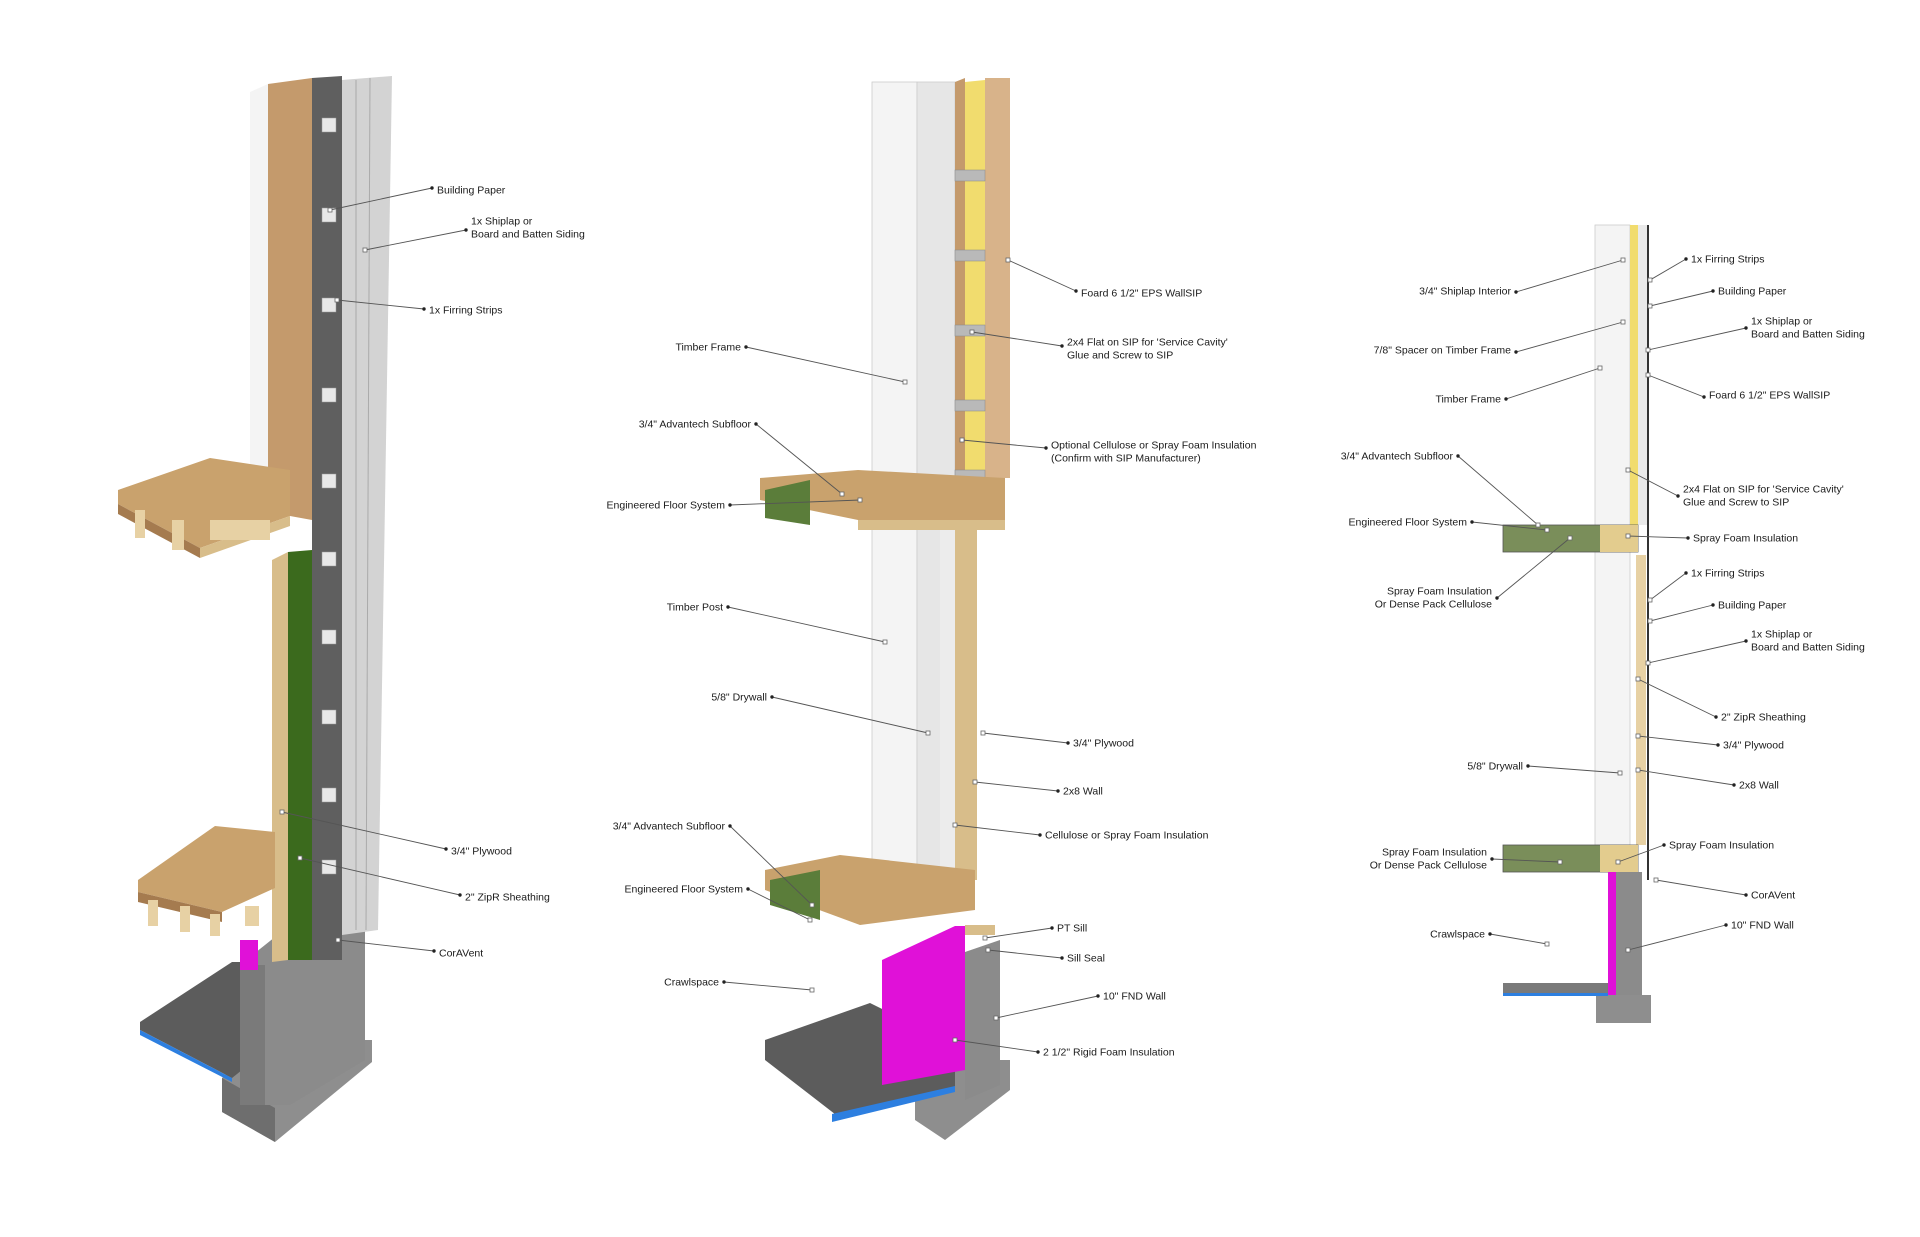 The image size is (1920, 1237). What do you see at coordinates (1127, 836) in the screenshot?
I see `callout-label: Cellulose or Spray Foam Insulation` at bounding box center [1127, 836].